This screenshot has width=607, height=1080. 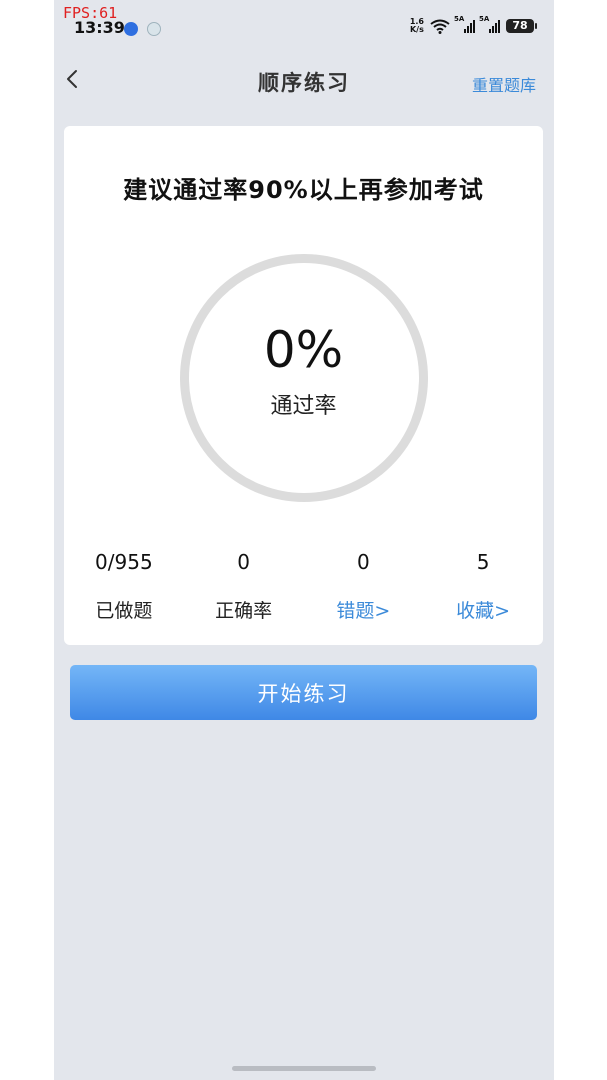 What do you see at coordinates (521, 26) in the screenshot?
I see `battery-icon: 78` at bounding box center [521, 26].